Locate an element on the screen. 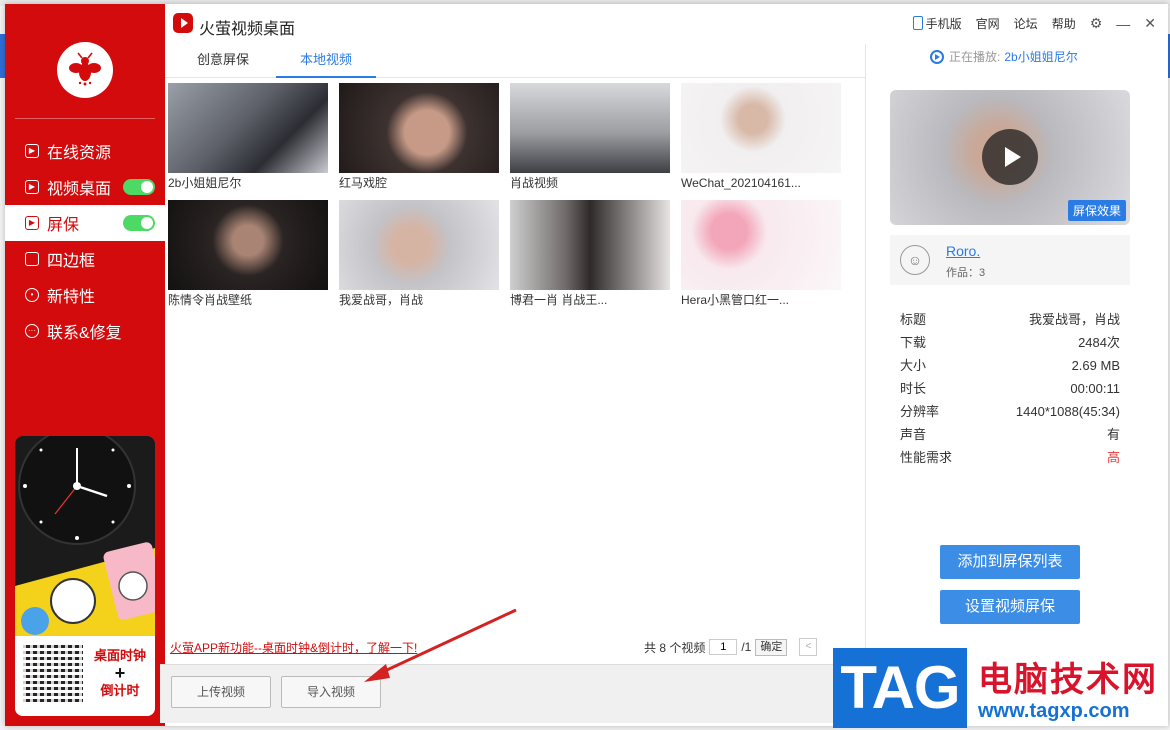 This screenshot has width=1170, height=730. video-caption: 我爱战哥，肖战 is located at coordinates (381, 300).